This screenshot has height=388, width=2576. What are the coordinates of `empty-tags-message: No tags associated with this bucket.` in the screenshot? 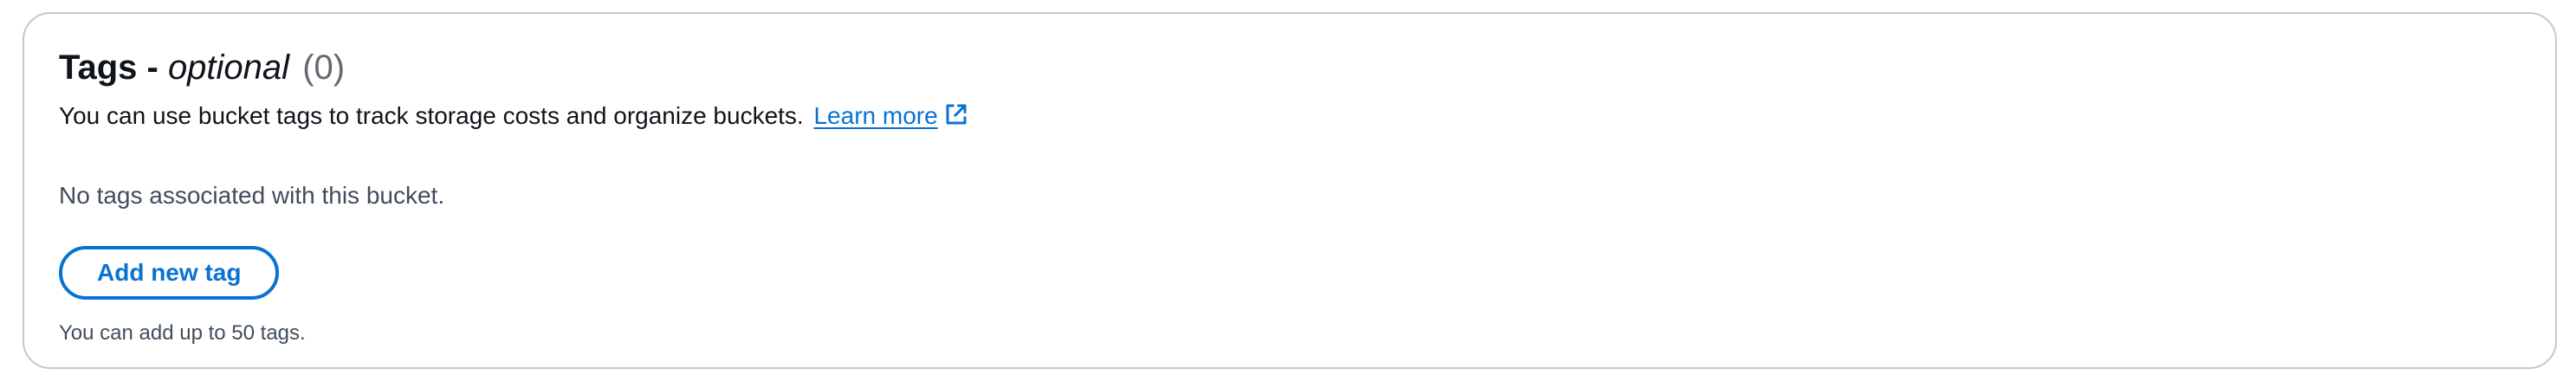 It's located at (252, 195).